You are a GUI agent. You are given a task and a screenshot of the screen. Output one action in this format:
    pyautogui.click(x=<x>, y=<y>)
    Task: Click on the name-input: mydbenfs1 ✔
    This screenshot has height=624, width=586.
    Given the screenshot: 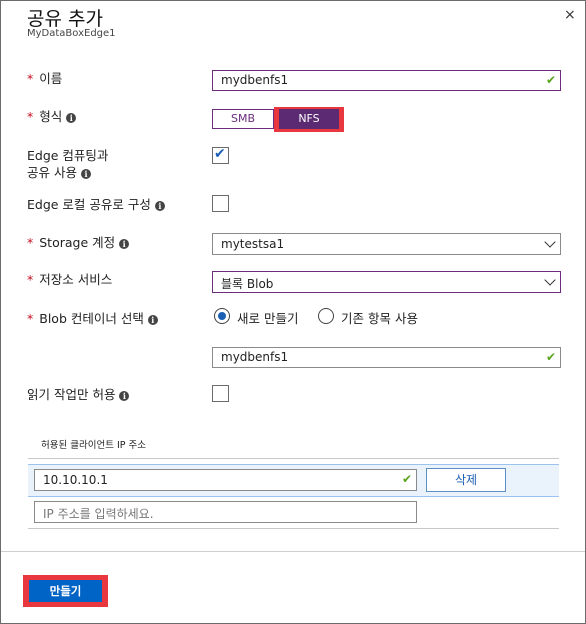 What is the action you would take?
    pyautogui.click(x=386, y=80)
    